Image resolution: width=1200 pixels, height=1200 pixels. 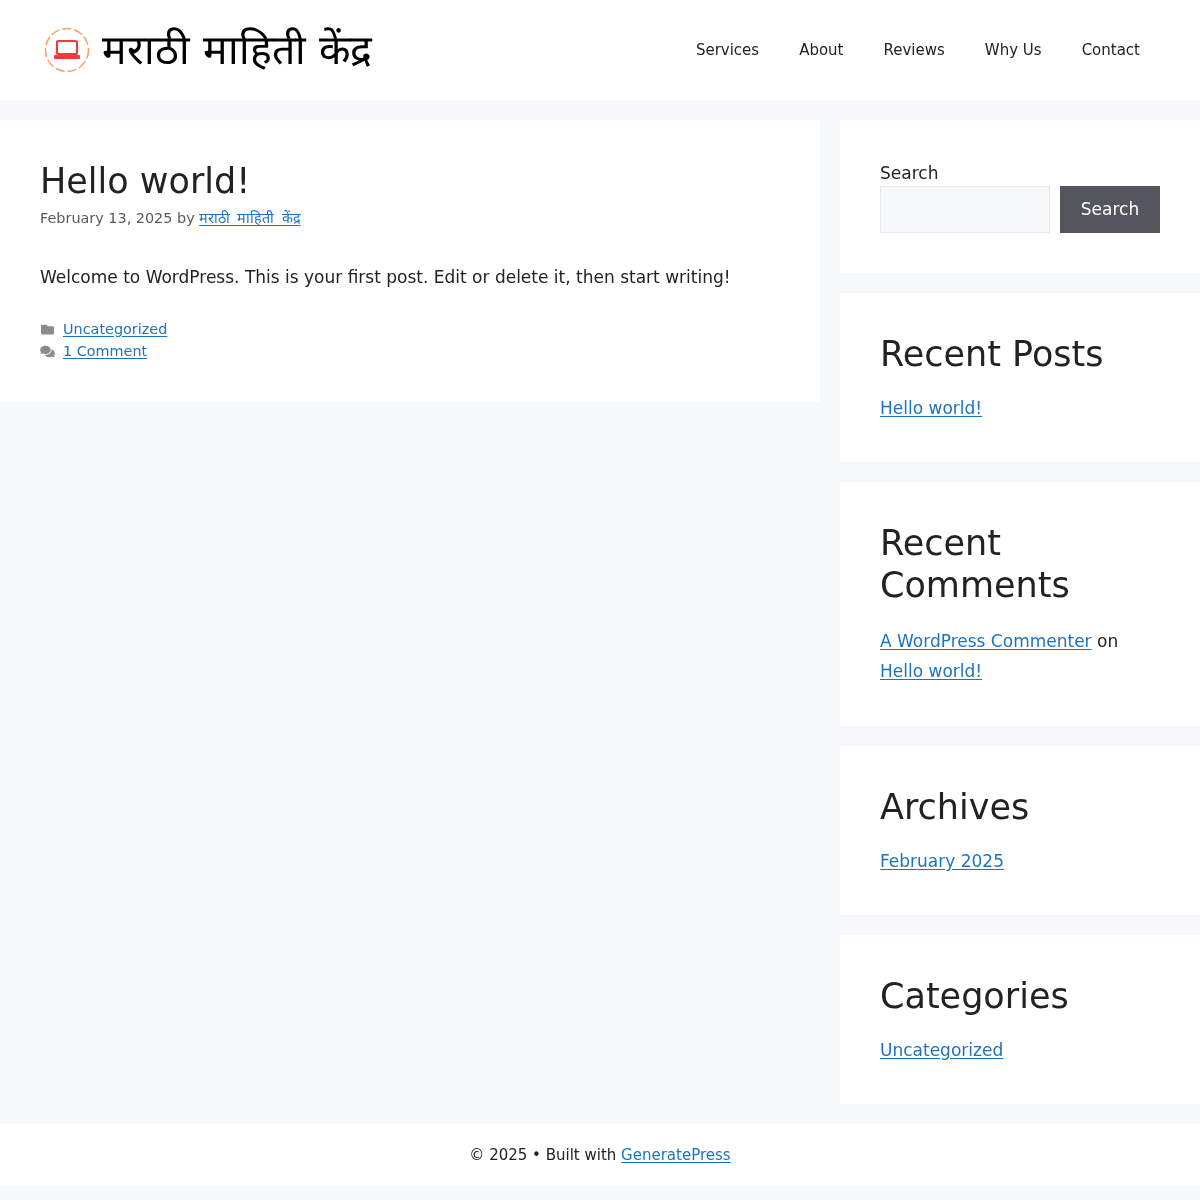 I want to click on nav-link: Contact, so click(x=1110, y=50).